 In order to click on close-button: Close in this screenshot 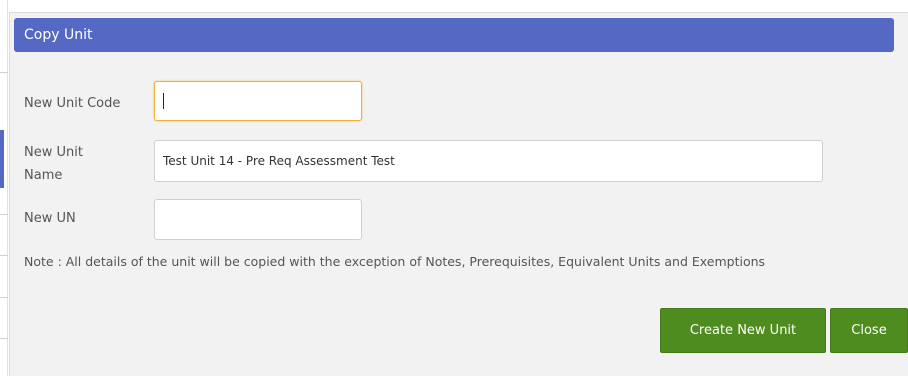, I will do `click(869, 330)`.